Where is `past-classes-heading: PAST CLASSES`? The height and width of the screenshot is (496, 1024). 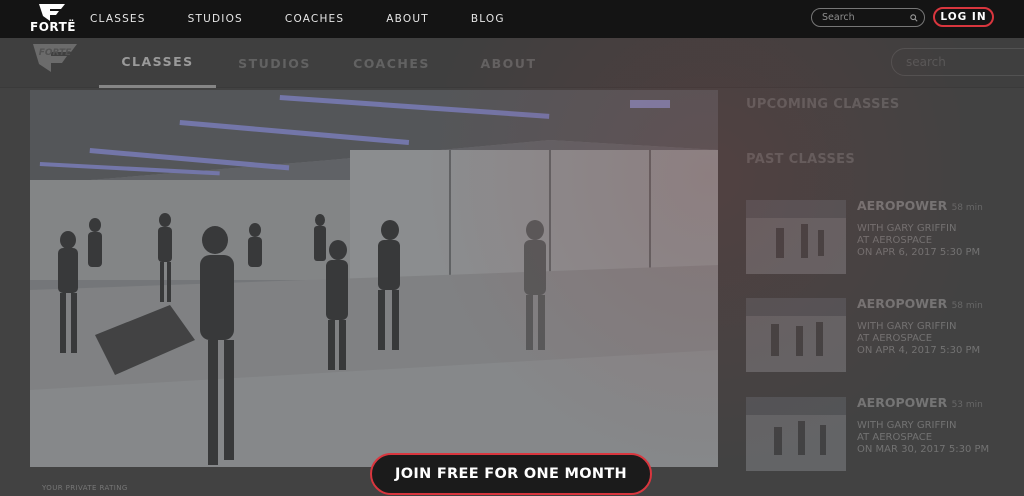 past-classes-heading: PAST CLASSES is located at coordinates (801, 159).